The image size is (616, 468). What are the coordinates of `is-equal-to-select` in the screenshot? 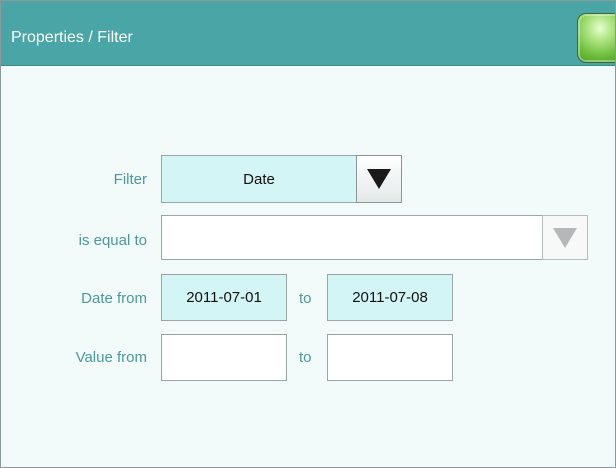 It's located at (352, 237).